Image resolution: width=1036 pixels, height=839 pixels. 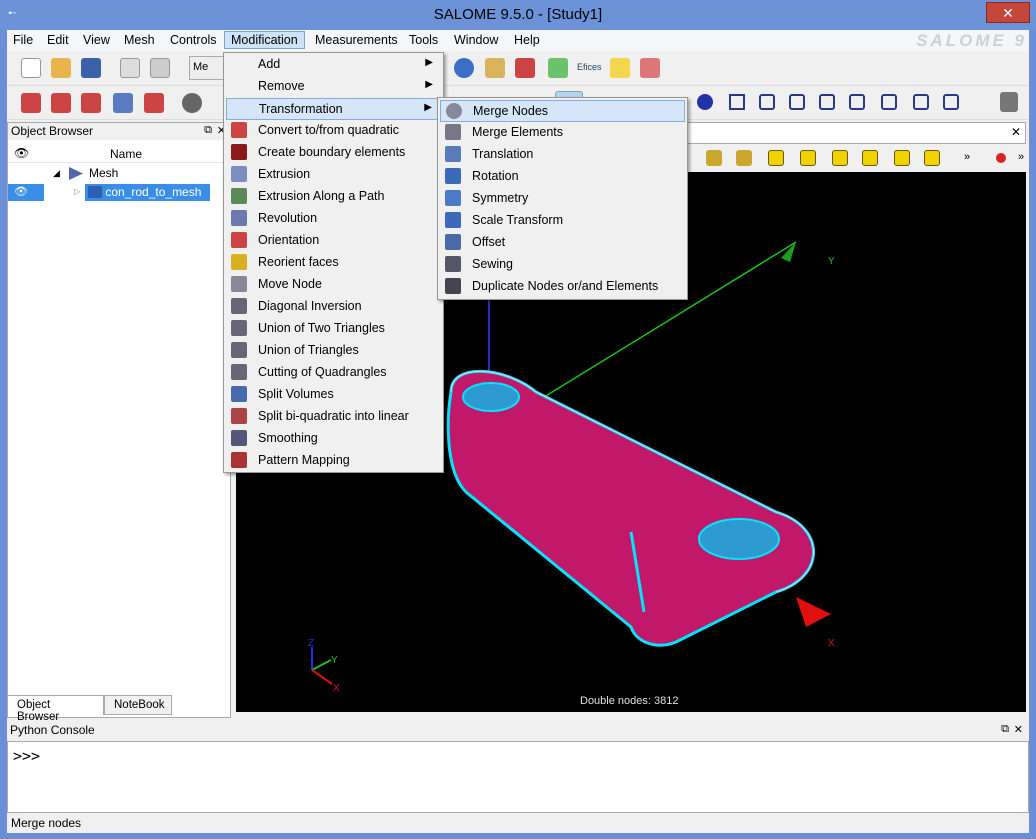 I want to click on submenu-arrow-icon: ▶, so click(x=428, y=107).